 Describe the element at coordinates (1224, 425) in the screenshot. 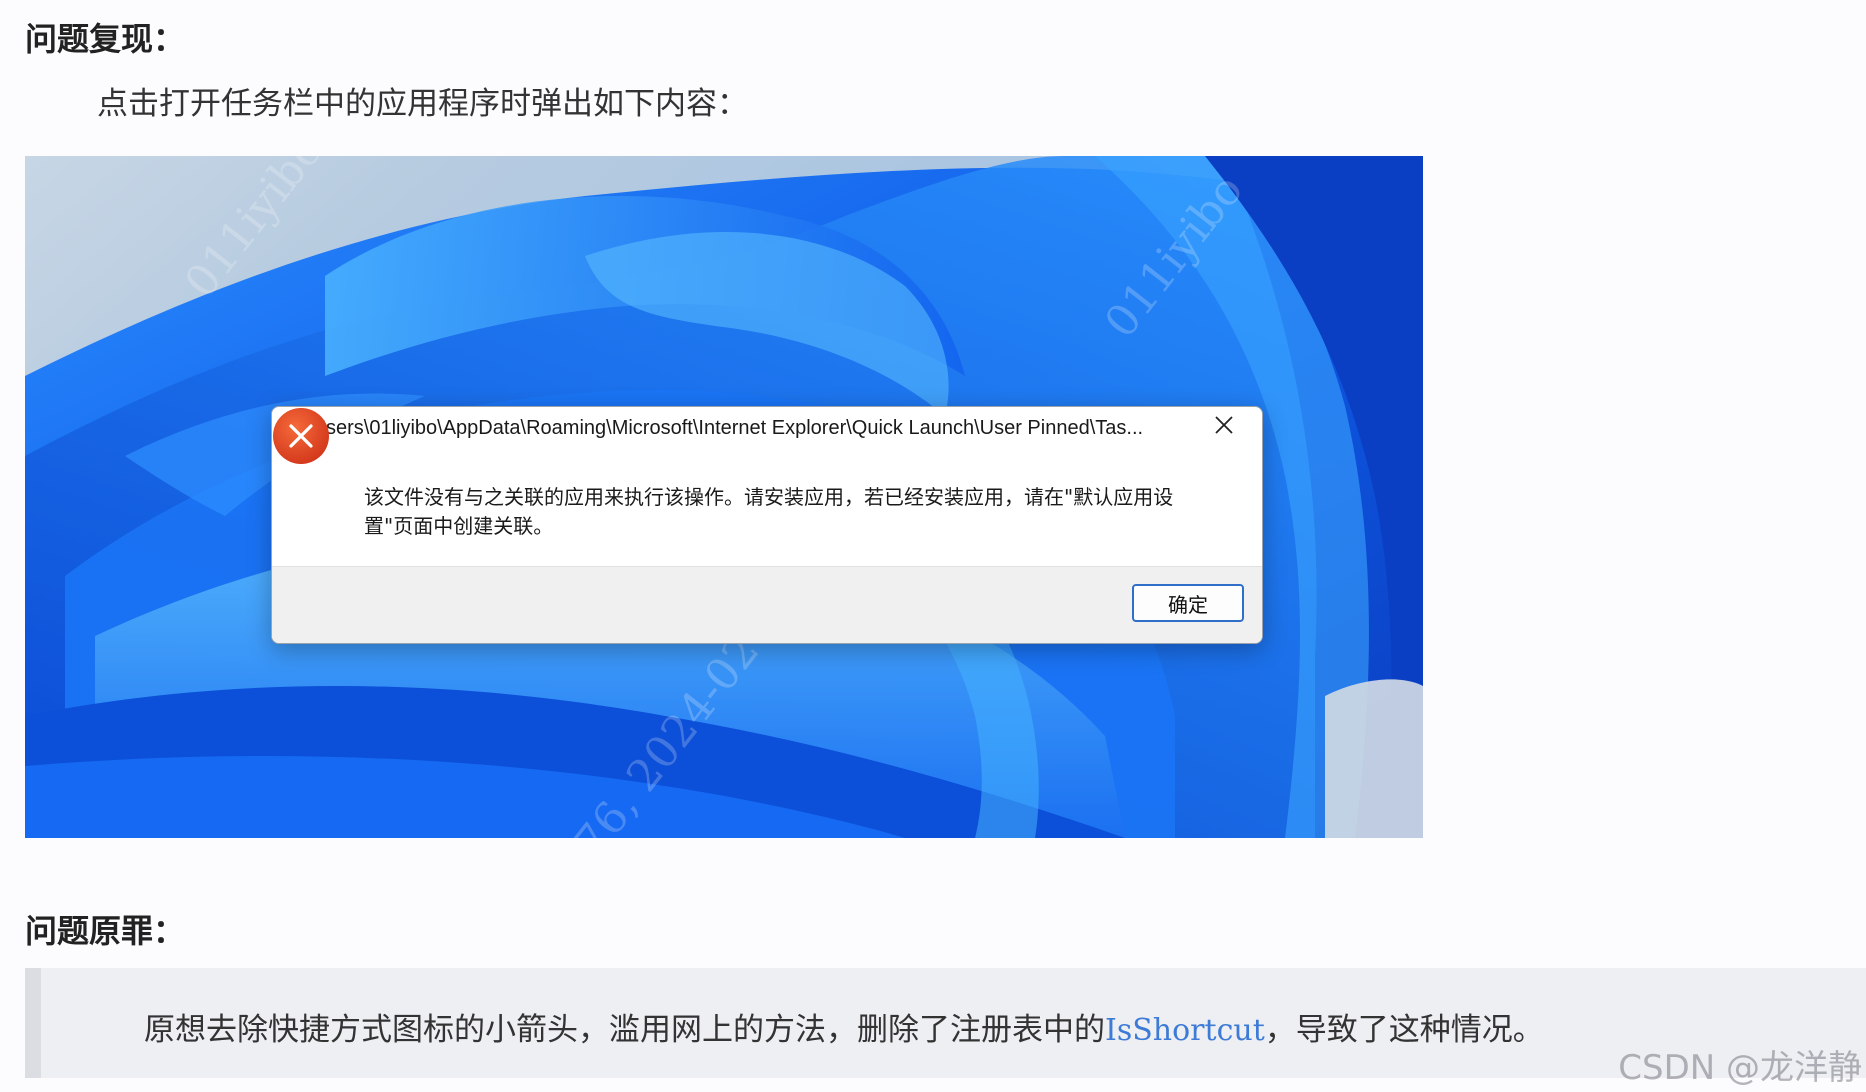

I see `close-icon` at that location.